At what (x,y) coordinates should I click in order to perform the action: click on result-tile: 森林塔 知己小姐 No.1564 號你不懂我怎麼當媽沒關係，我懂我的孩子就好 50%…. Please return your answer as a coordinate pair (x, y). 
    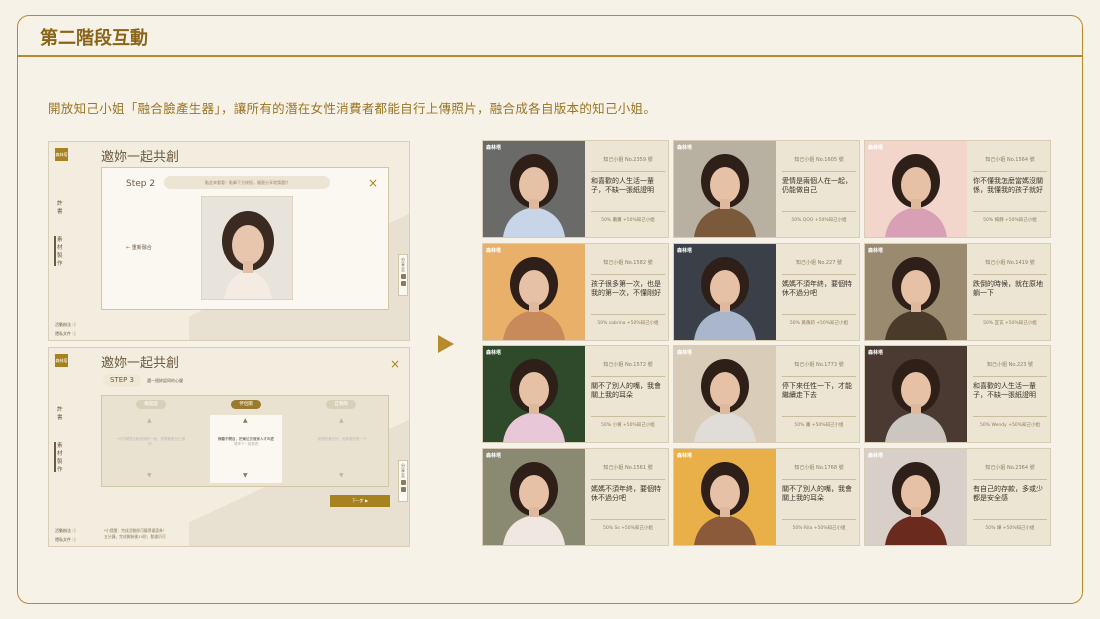
    Looking at the image, I should click on (957, 189).